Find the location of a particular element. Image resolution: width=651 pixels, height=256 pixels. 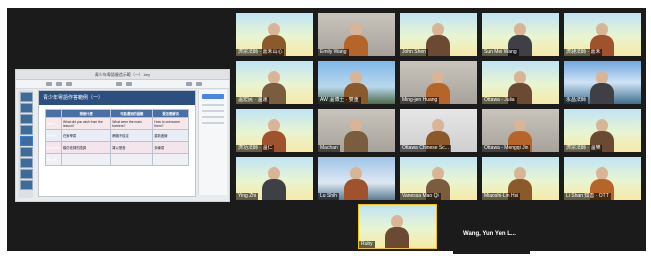

participant-tile: 濟宗法師 · 溫樂 is located at coordinates (602, 130).